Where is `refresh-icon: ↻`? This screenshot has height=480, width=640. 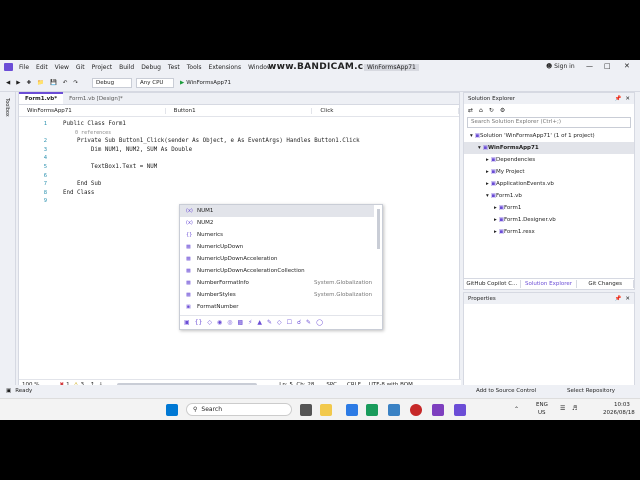
refresh-icon: ↻ is located at coordinates (491, 110).